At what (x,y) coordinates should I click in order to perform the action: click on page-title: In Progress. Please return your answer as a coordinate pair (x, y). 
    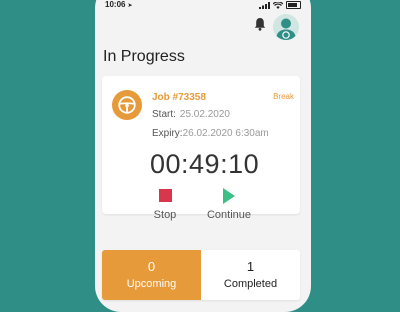
    Looking at the image, I should click on (144, 56).